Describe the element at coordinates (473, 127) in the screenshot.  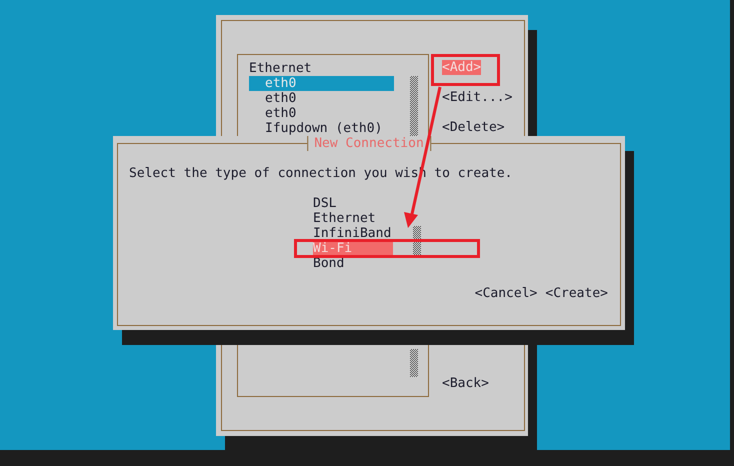
I see `button-label: <Delete>` at that location.